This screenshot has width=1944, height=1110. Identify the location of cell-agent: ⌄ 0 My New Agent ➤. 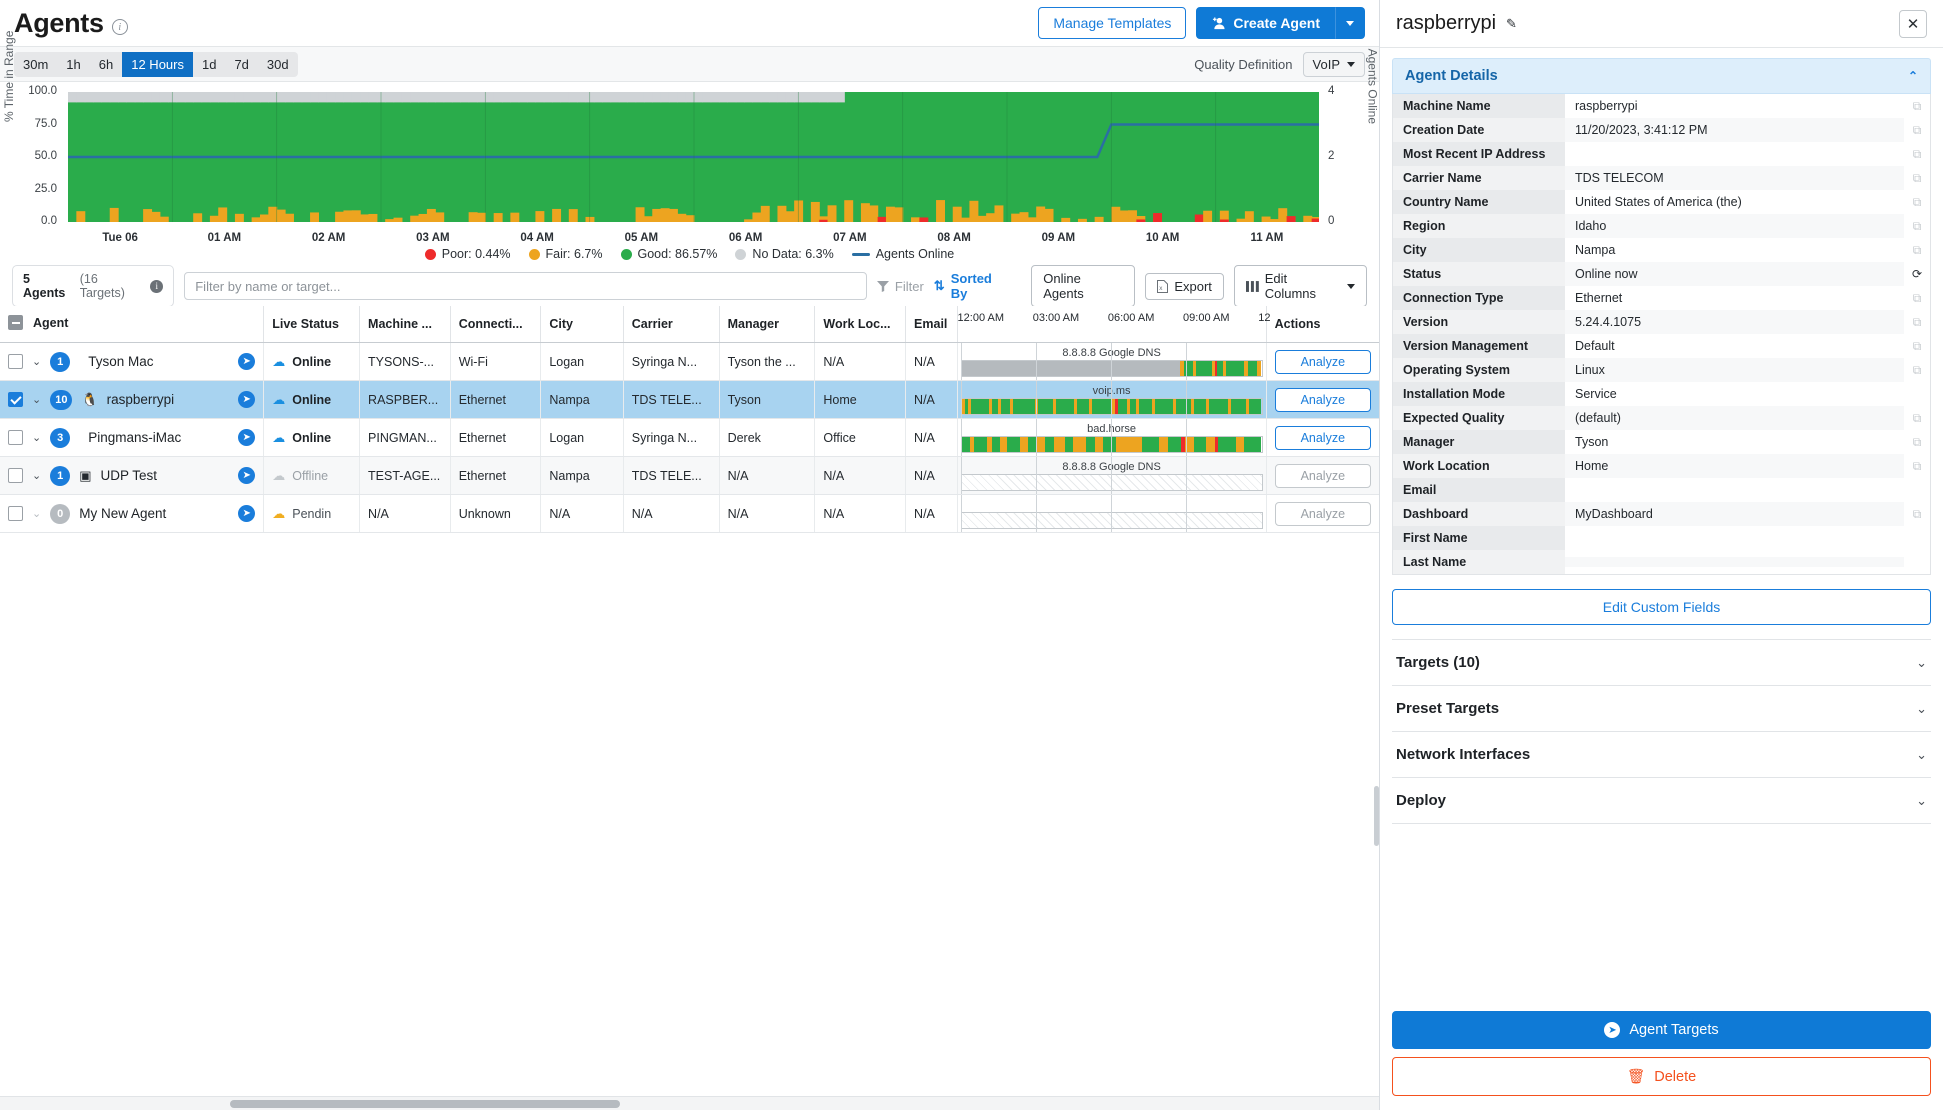
(132, 513).